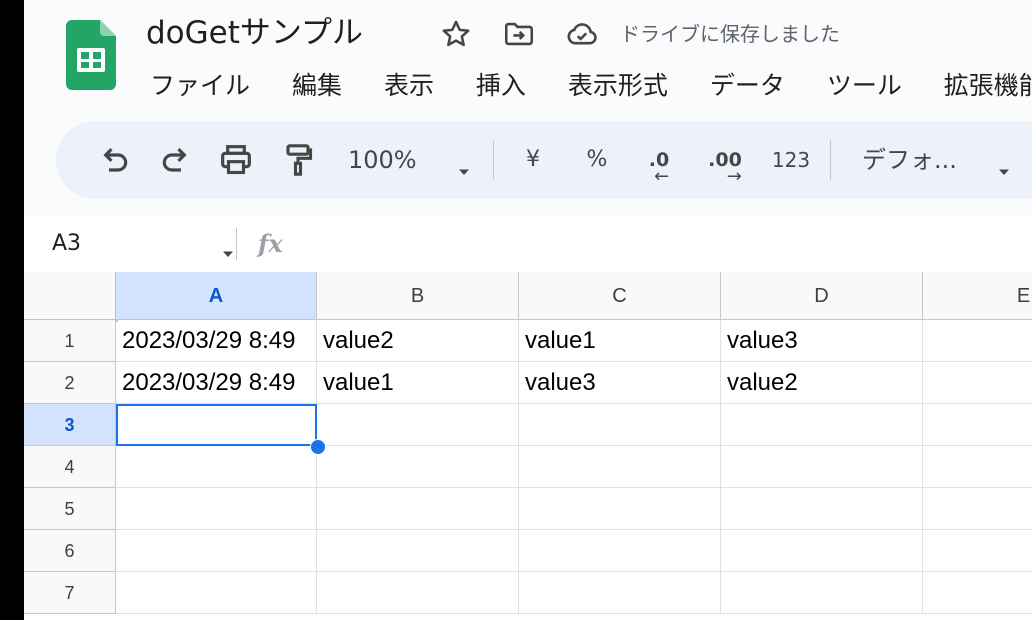 This screenshot has height=620, width=1032. I want to click on menu-tools: ツール, so click(864, 86).